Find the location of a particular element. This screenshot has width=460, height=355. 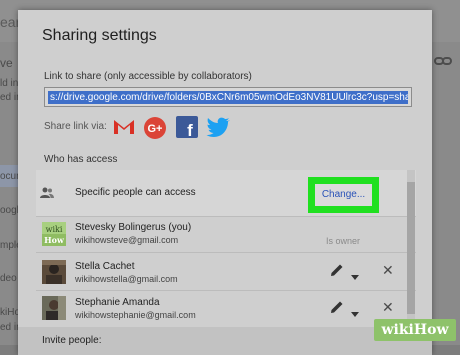

person-name: Stephanie Amanda is located at coordinates (117, 302).